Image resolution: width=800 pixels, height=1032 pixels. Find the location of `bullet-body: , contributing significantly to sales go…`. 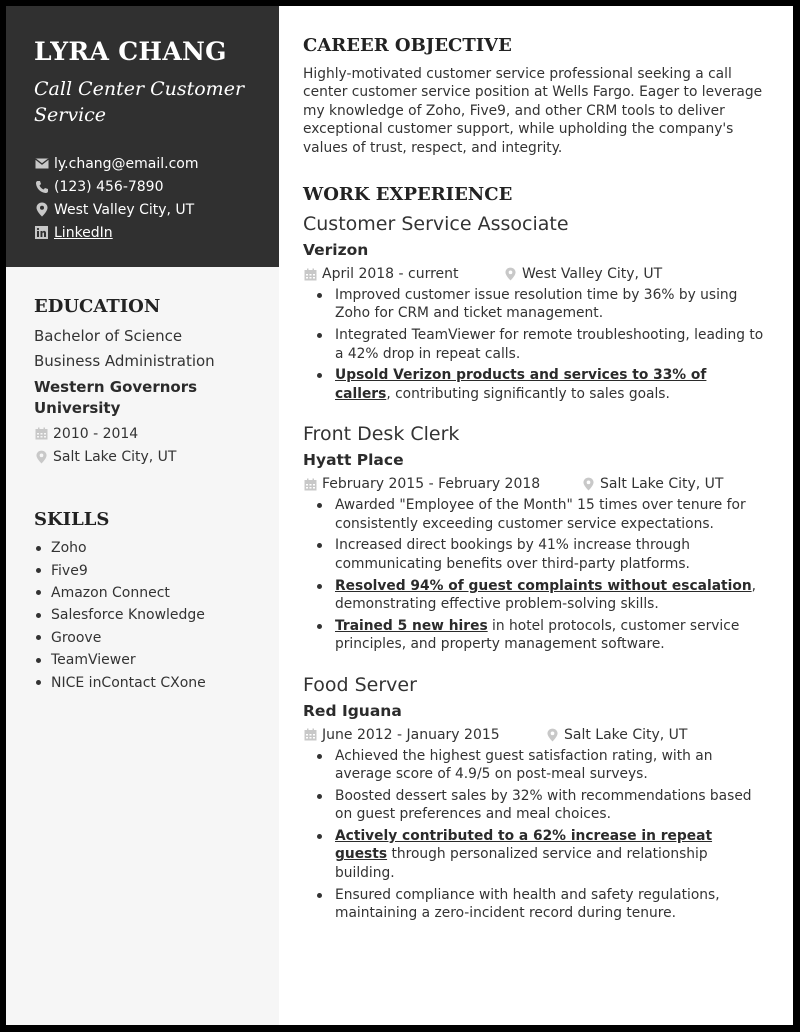

bullet-body: , contributing significantly to sales go… is located at coordinates (528, 393).